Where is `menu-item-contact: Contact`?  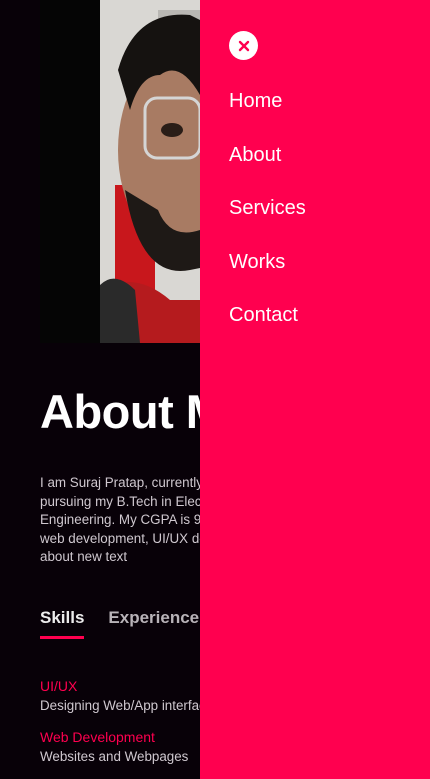 menu-item-contact: Contact is located at coordinates (267, 328).